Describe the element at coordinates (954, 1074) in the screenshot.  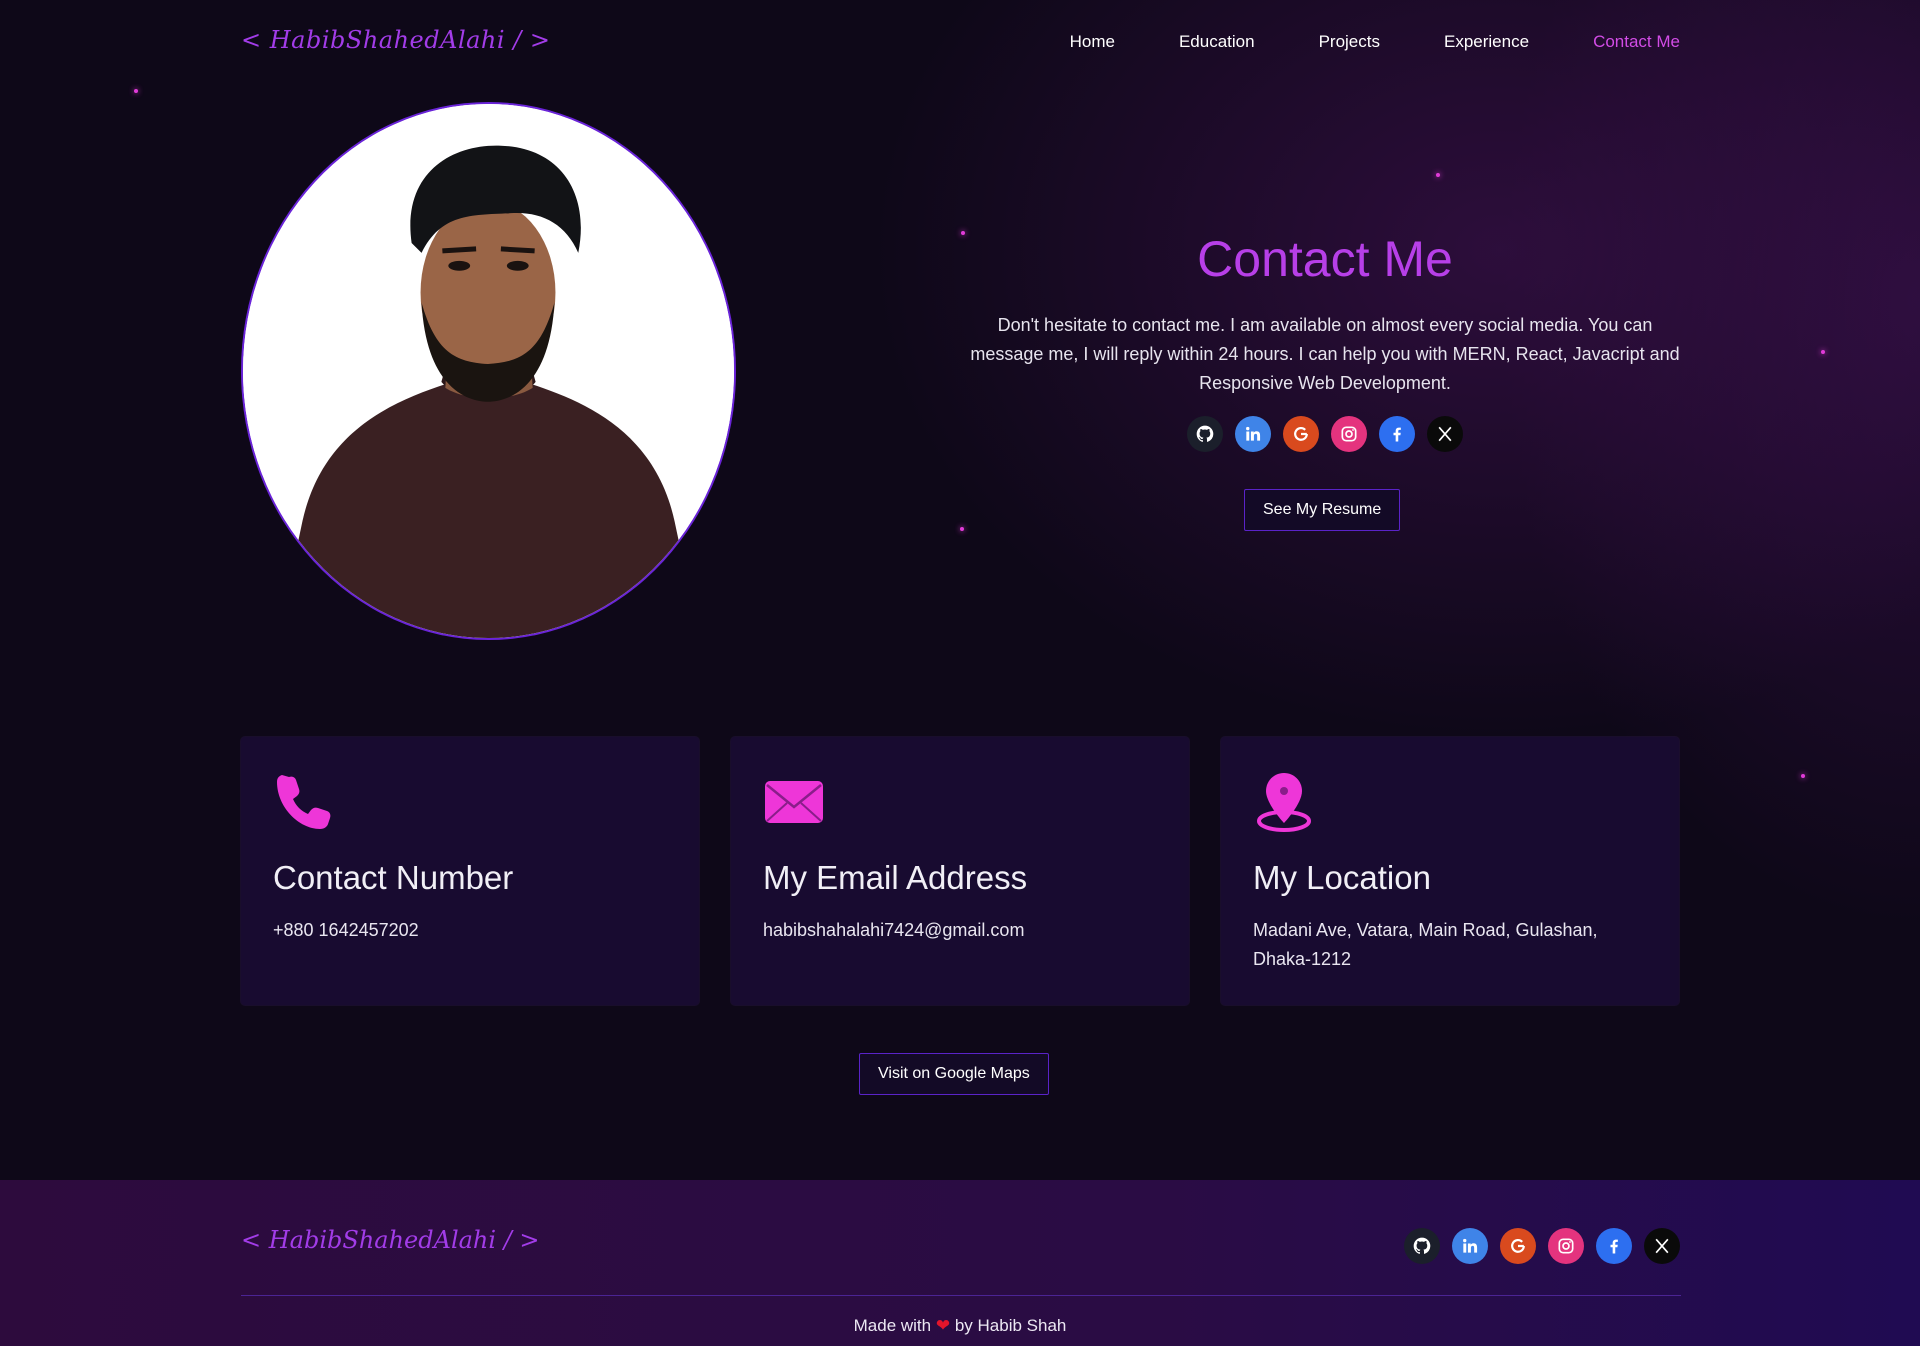
I see `google-maps-button: Visit on Google Maps` at that location.